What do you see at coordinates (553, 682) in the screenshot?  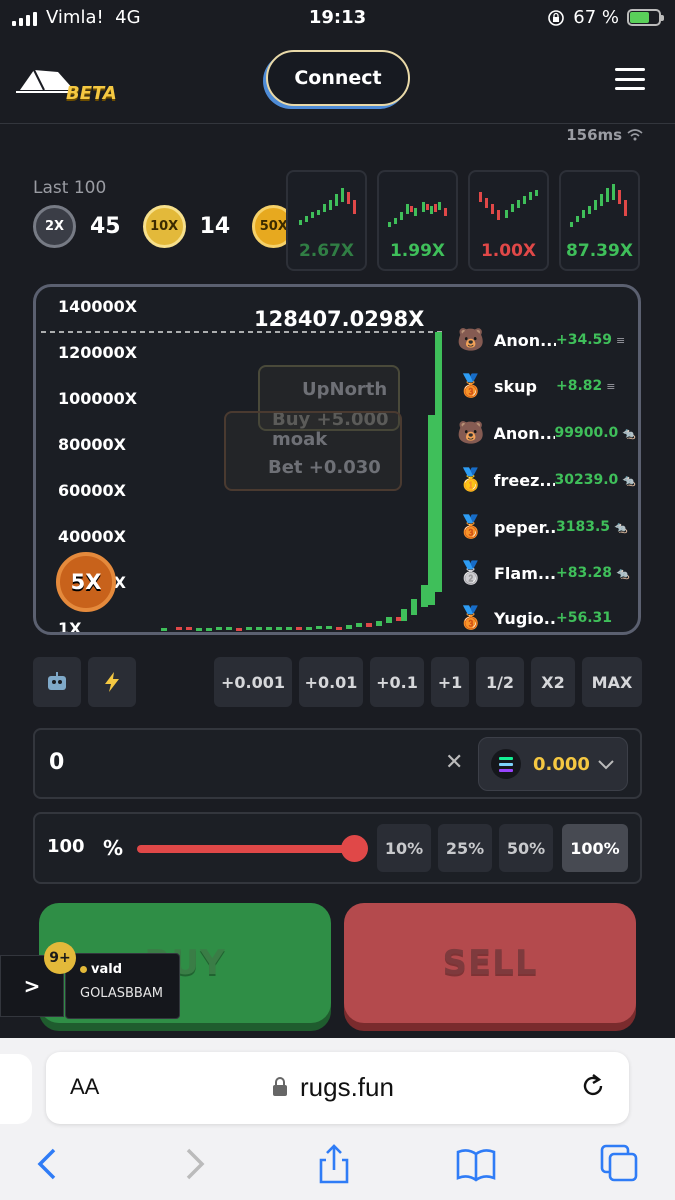 I see `double-button: X2` at bounding box center [553, 682].